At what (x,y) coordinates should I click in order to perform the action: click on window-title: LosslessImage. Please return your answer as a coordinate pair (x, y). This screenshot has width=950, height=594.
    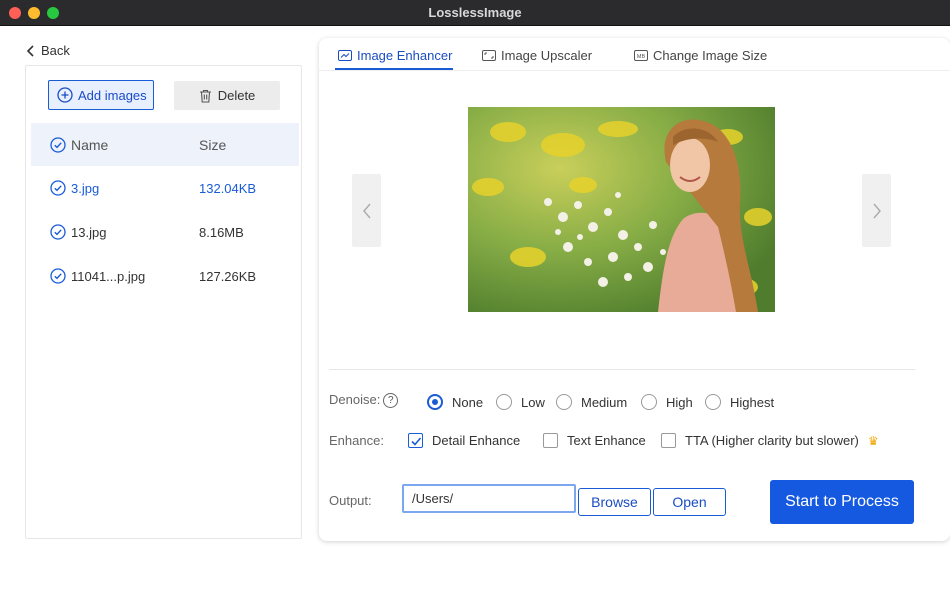
    Looking at the image, I should click on (475, 12).